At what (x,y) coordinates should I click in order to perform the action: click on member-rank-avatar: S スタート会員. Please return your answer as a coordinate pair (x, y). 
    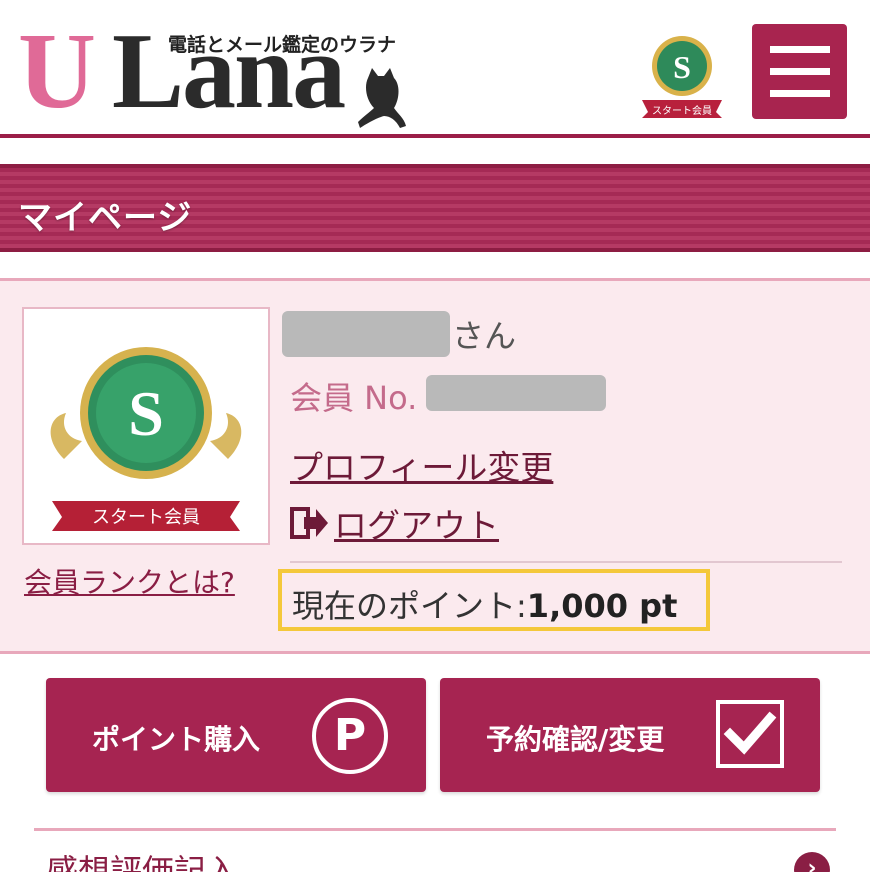
    Looking at the image, I should click on (146, 426).